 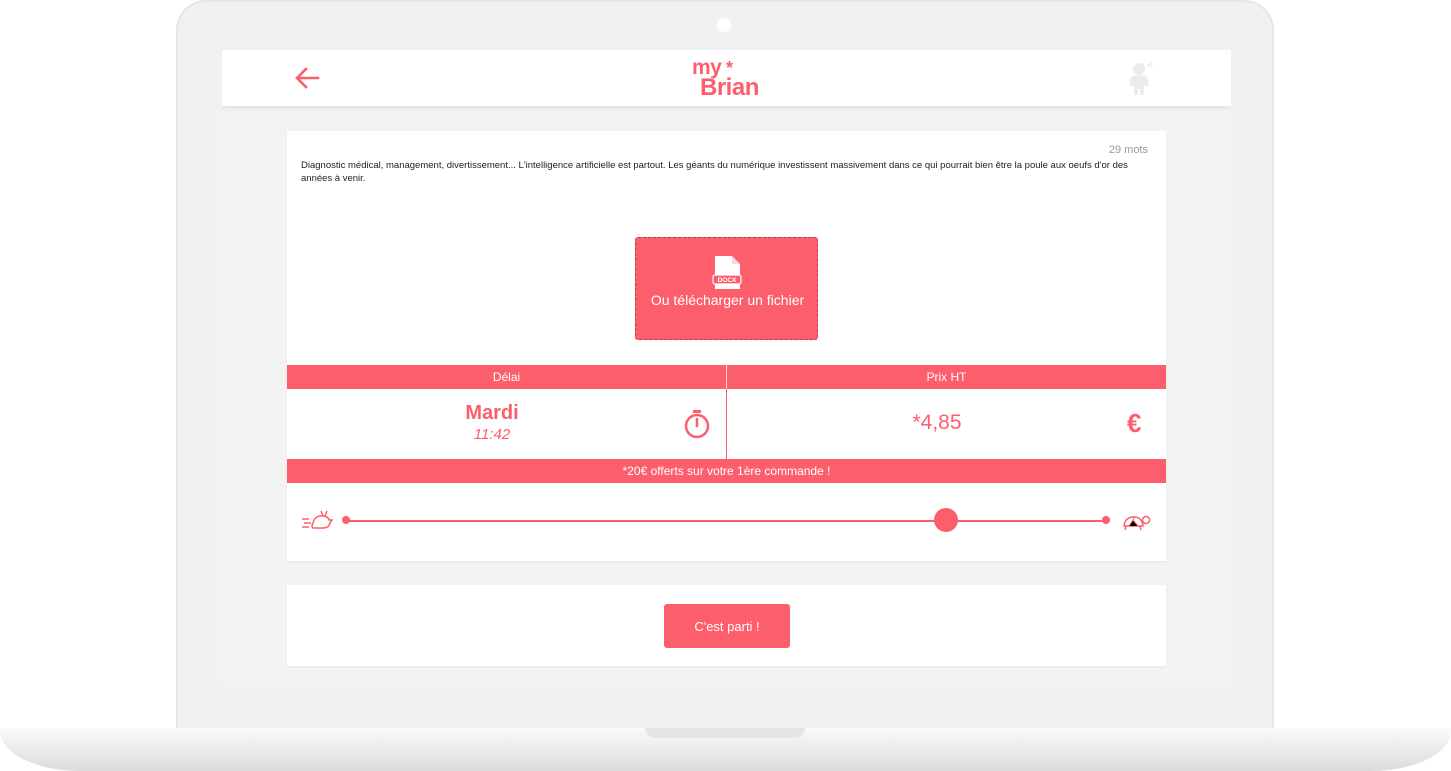 What do you see at coordinates (1128, 150) in the screenshot?
I see `word-count: 29 mots` at bounding box center [1128, 150].